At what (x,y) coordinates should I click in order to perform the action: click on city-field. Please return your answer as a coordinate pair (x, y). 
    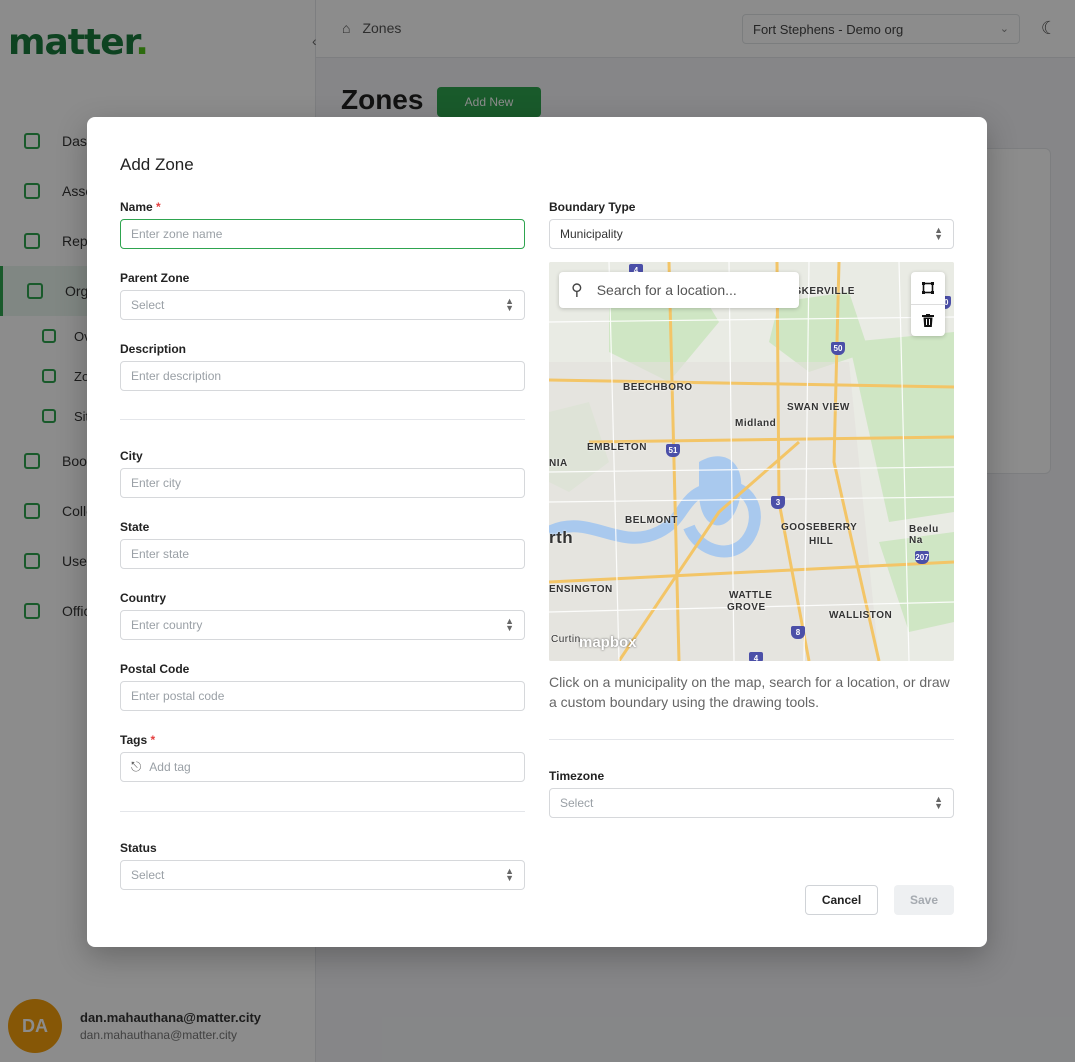
    Looking at the image, I should click on (322, 483).